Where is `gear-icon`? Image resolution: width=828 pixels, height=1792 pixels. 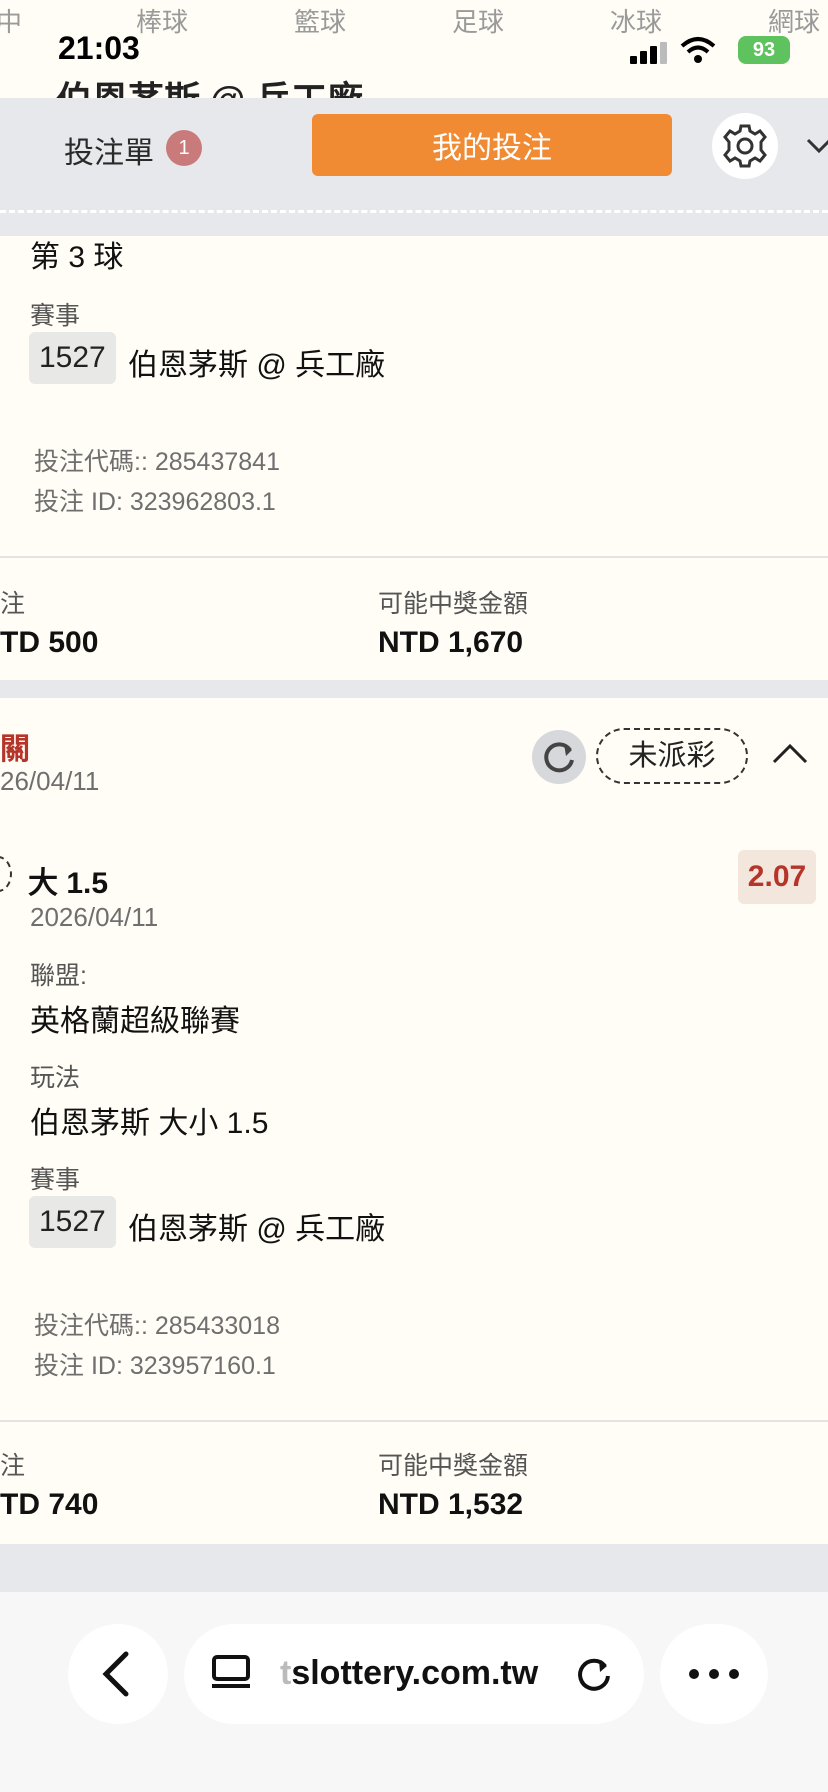
gear-icon is located at coordinates (745, 146).